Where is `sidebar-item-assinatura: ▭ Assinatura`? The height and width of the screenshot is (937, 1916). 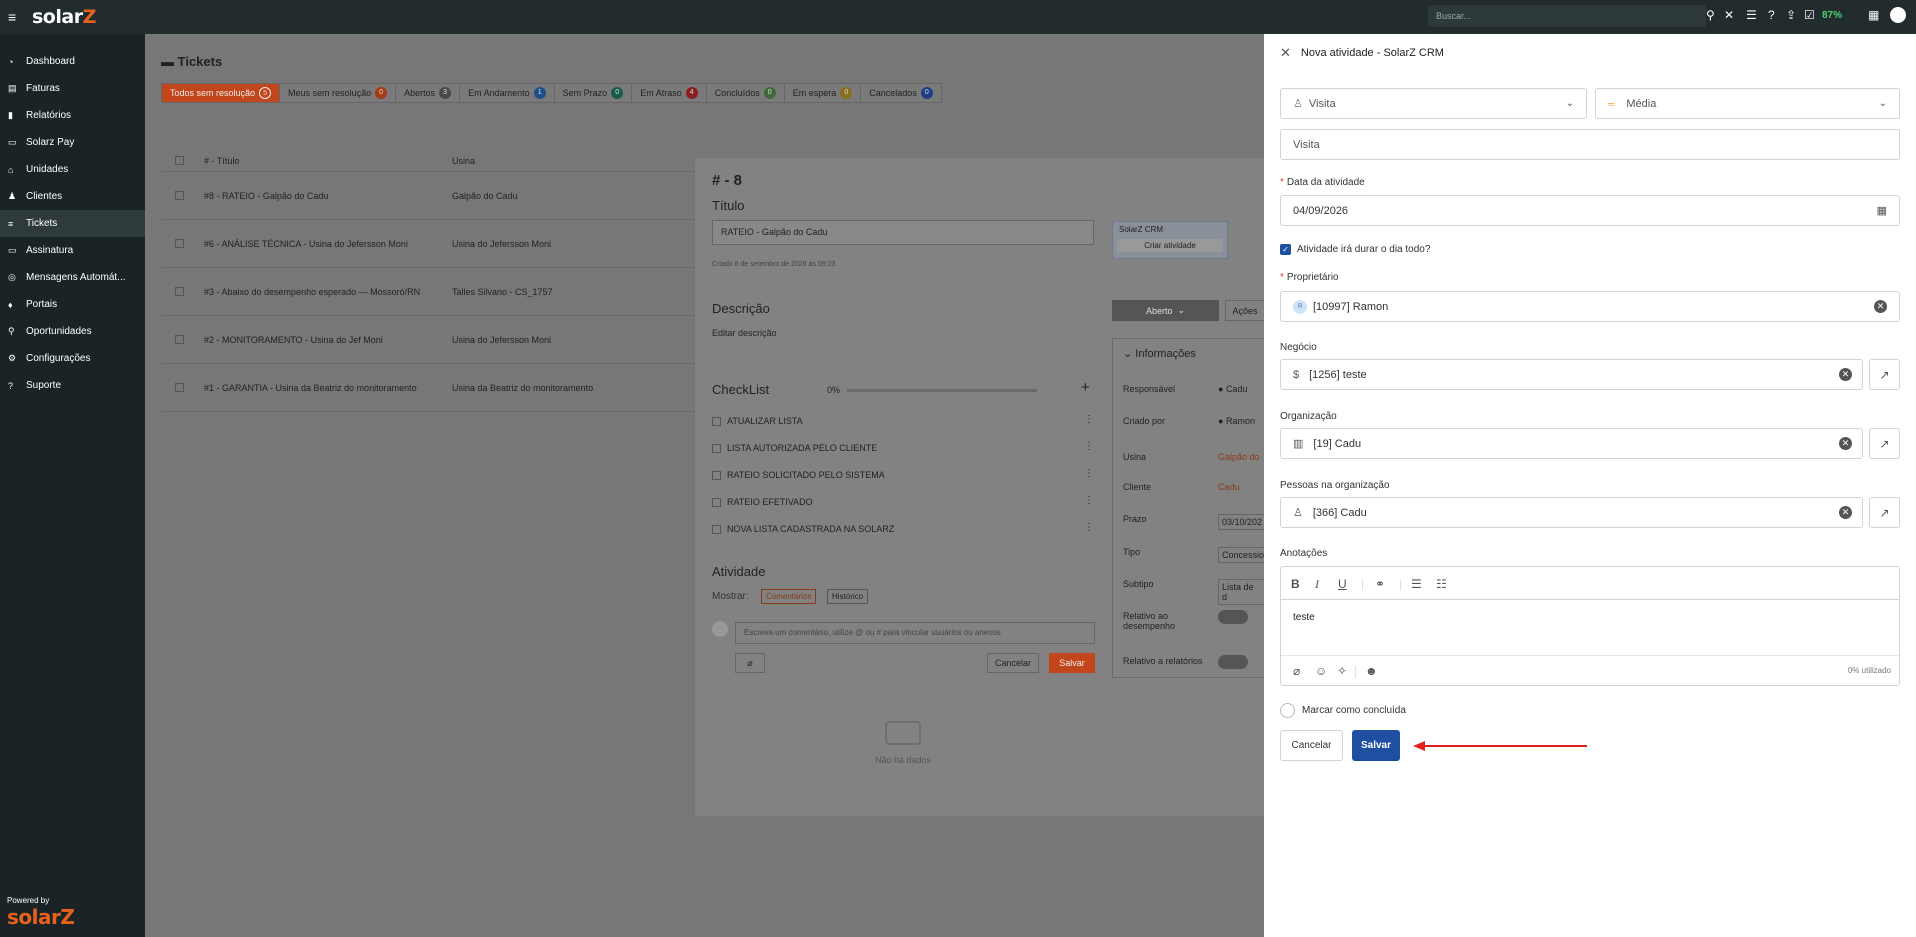
sidebar-item-assinatura: ▭ Assinatura is located at coordinates (72, 250).